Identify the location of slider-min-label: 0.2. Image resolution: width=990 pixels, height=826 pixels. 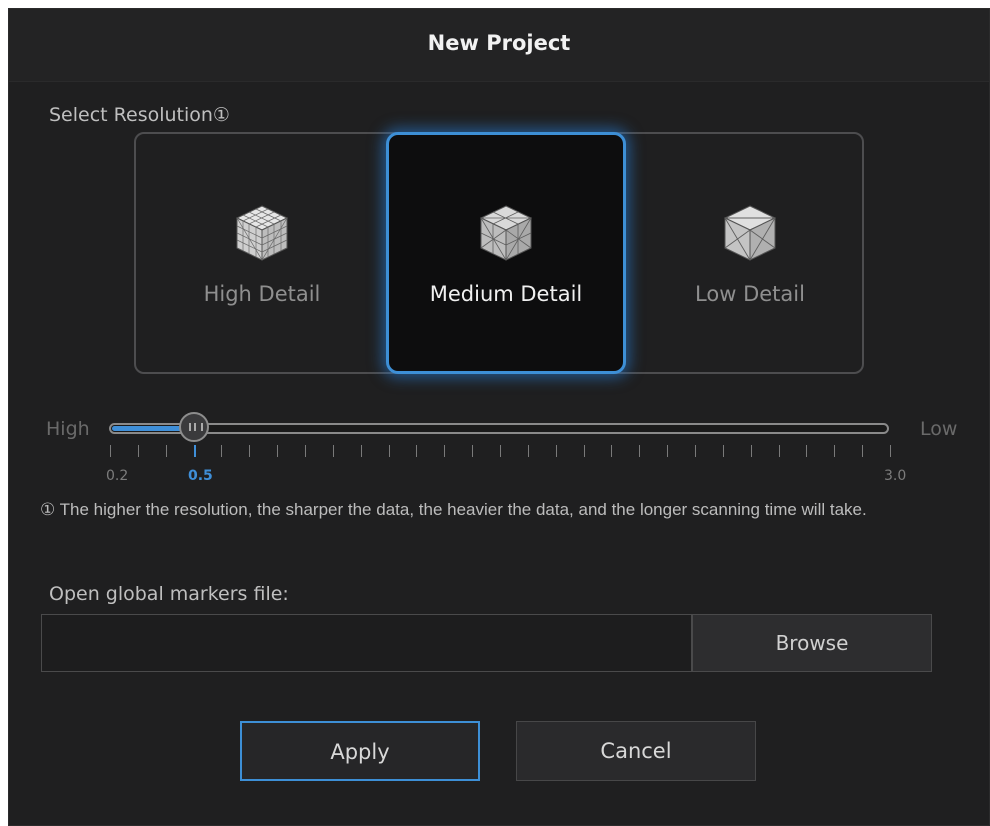
(117, 476).